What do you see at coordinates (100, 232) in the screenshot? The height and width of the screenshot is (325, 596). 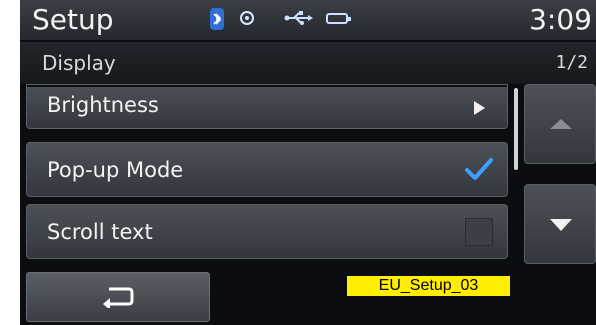 I see `menu-item-label: Scroll text` at bounding box center [100, 232].